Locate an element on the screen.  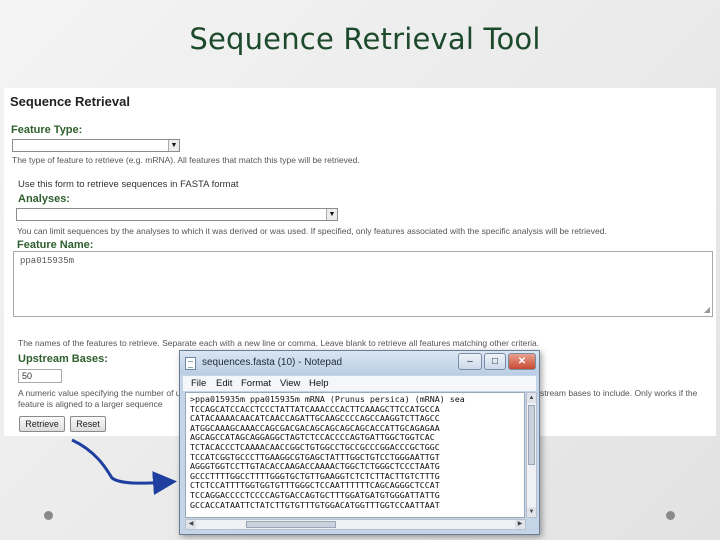
close-button: ✕ is located at coordinates (522, 361).